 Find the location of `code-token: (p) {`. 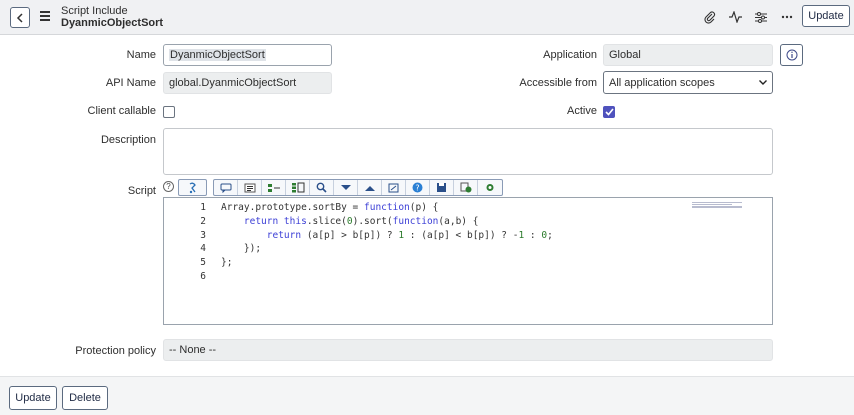

code-token: (p) { is located at coordinates (424, 207).